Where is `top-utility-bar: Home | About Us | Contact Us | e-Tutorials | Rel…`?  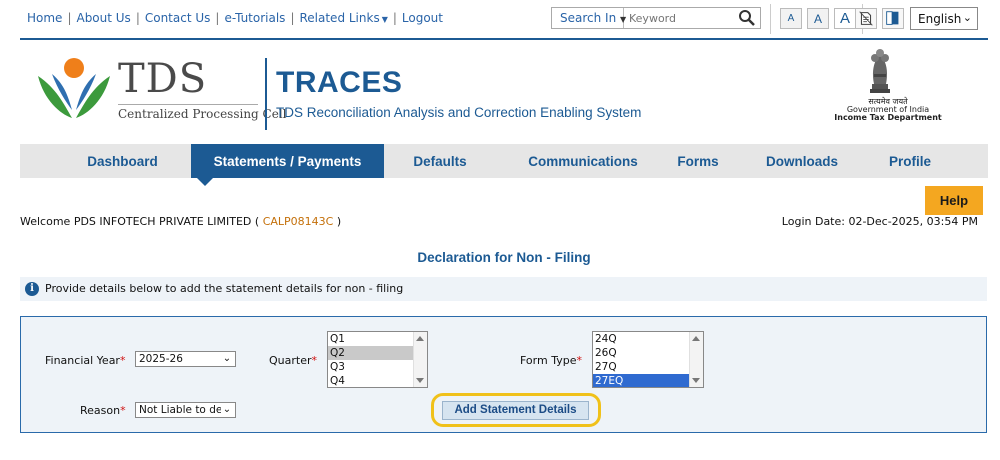
top-utility-bar: Home | About Us | Contact Us | e-Tutorials | Rel… is located at coordinates (504, 20).